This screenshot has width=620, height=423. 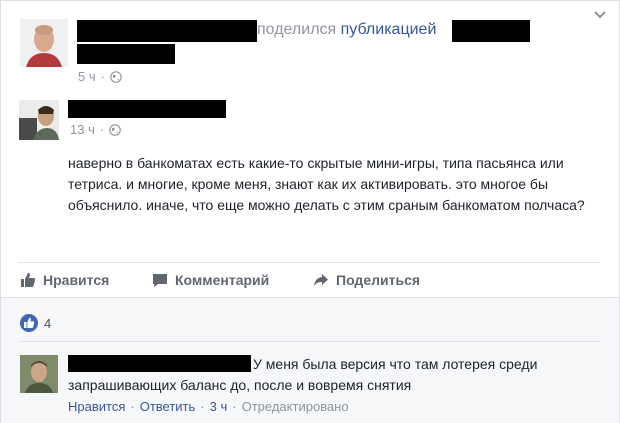 What do you see at coordinates (168, 406) in the screenshot?
I see `comment-reply-link: Ответить` at bounding box center [168, 406].